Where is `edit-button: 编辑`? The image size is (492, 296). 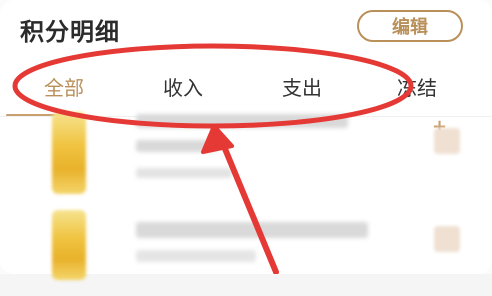 edit-button: 编辑 is located at coordinates (410, 26).